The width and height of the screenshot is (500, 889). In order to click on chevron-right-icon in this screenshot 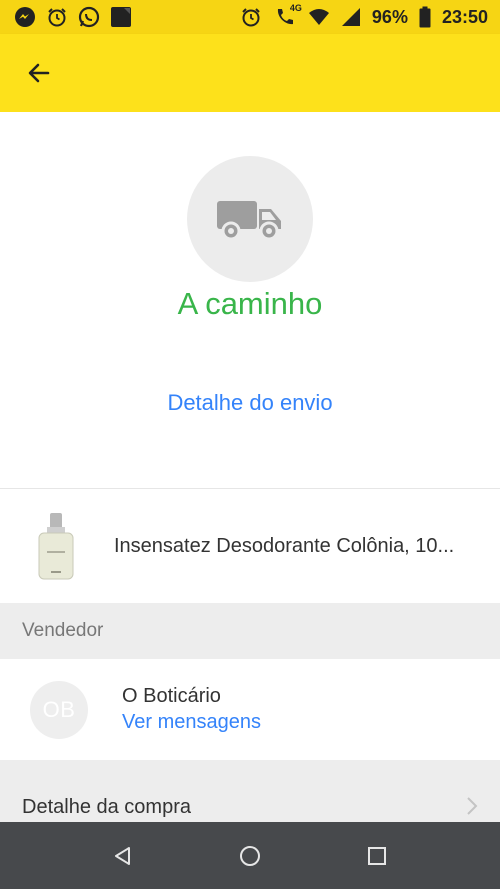, I will do `click(472, 806)`.